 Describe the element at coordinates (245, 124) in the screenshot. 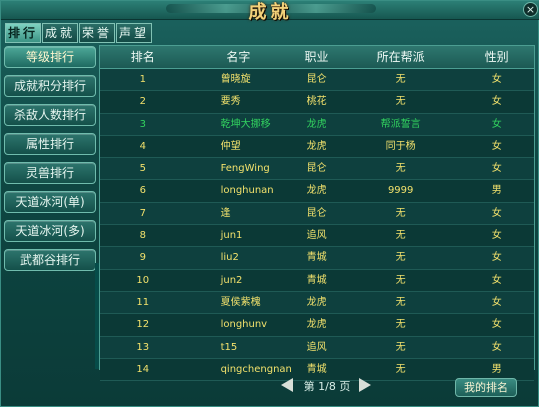

I see `cell-name: 乾坤大挪移` at that location.